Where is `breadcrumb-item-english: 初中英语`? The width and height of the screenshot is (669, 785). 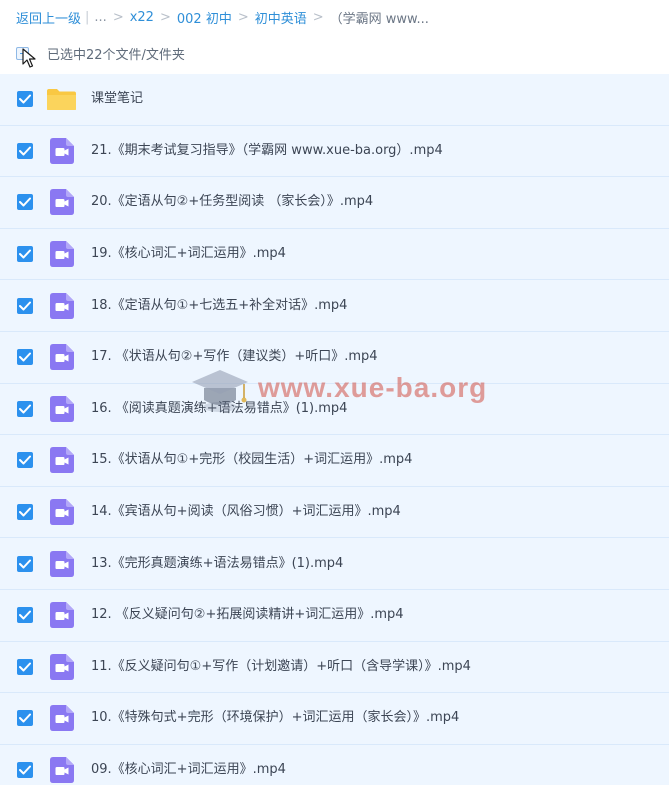 breadcrumb-item-english: 初中英语 is located at coordinates (281, 17).